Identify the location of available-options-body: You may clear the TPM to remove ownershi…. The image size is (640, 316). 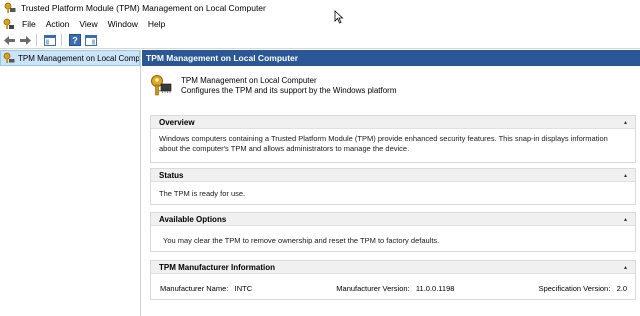
(301, 240).